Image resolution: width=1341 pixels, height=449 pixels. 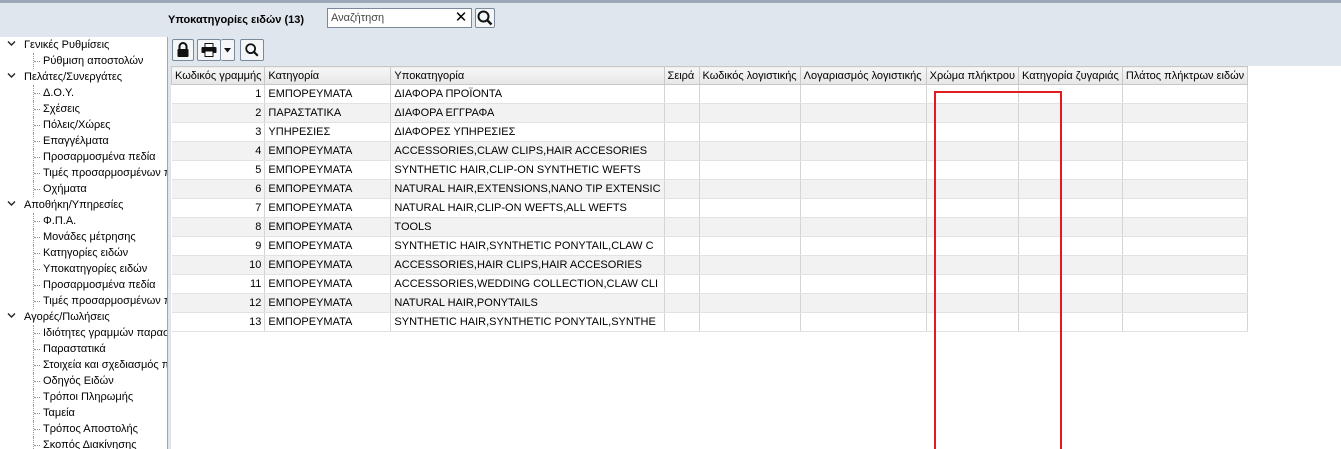 What do you see at coordinates (209, 50) in the screenshot?
I see `print-button` at bounding box center [209, 50].